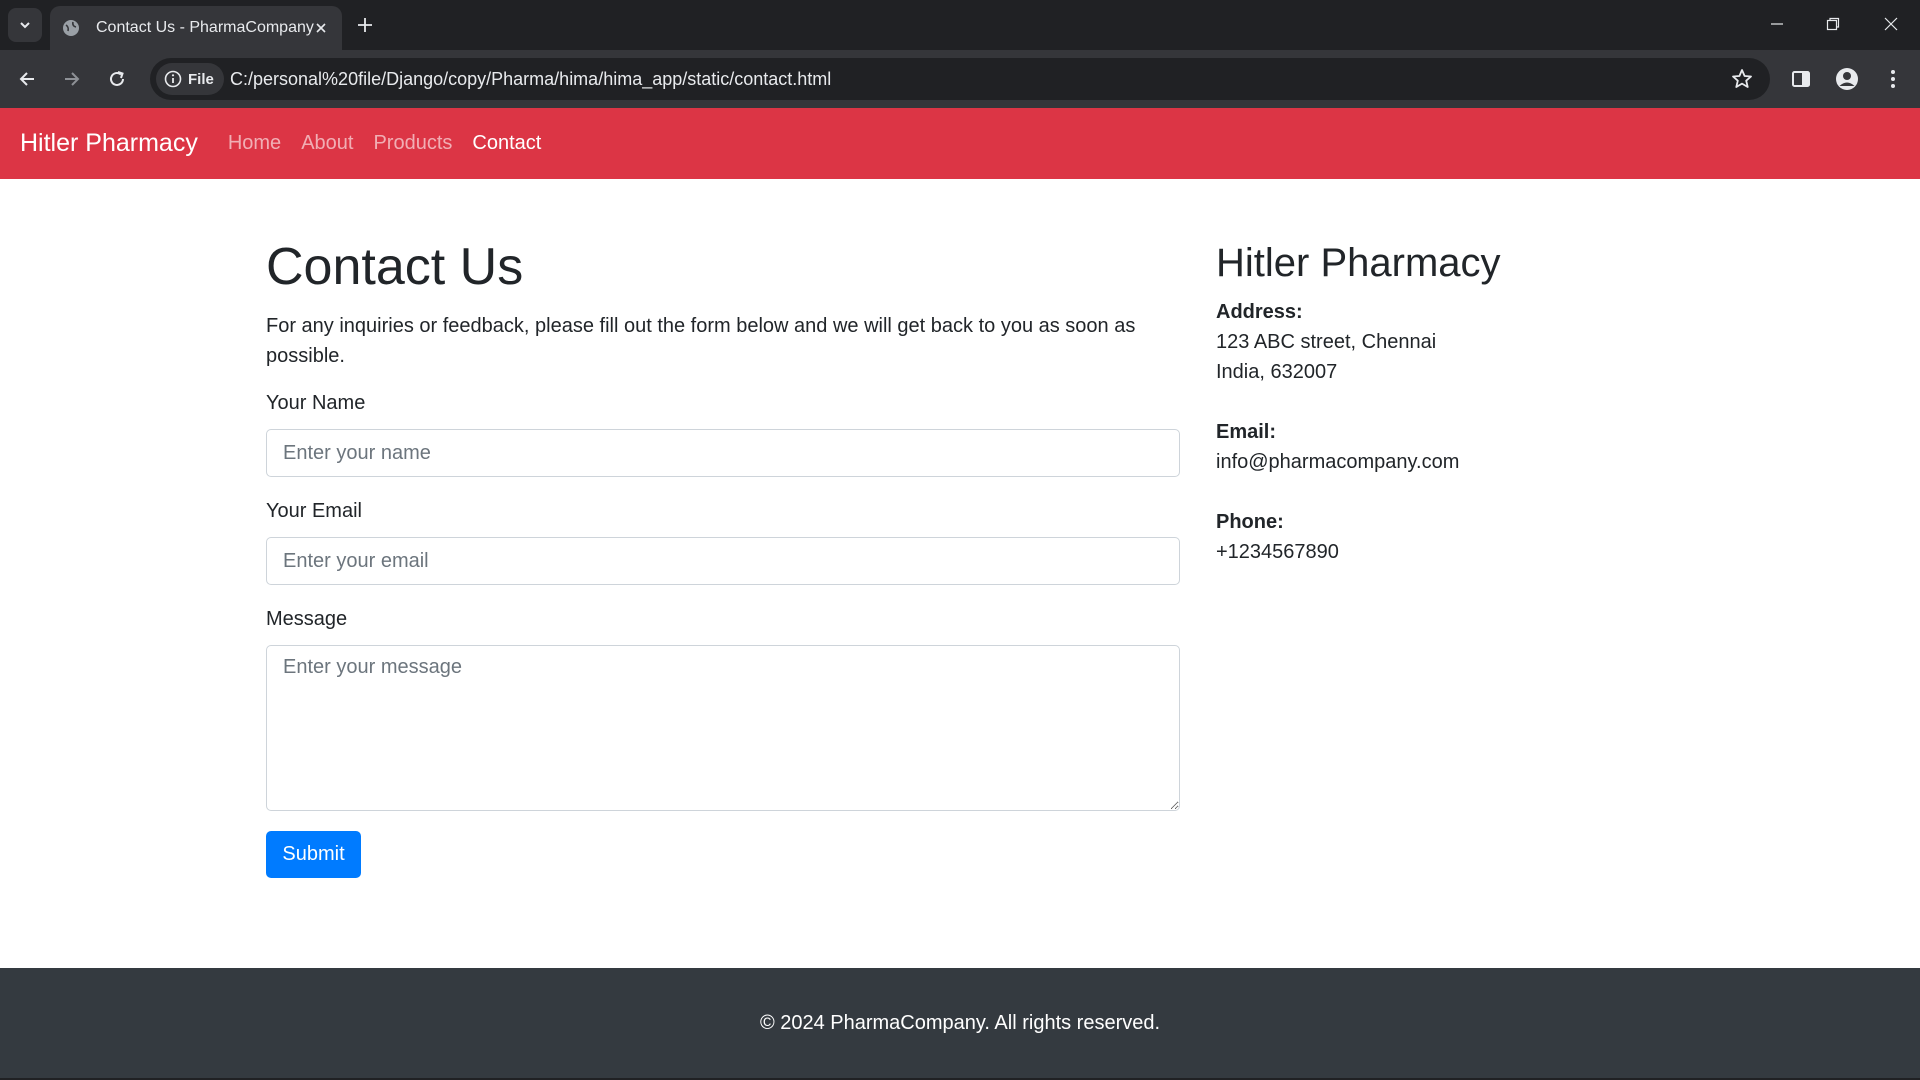  I want to click on nav-link-home: Home, so click(254, 143).